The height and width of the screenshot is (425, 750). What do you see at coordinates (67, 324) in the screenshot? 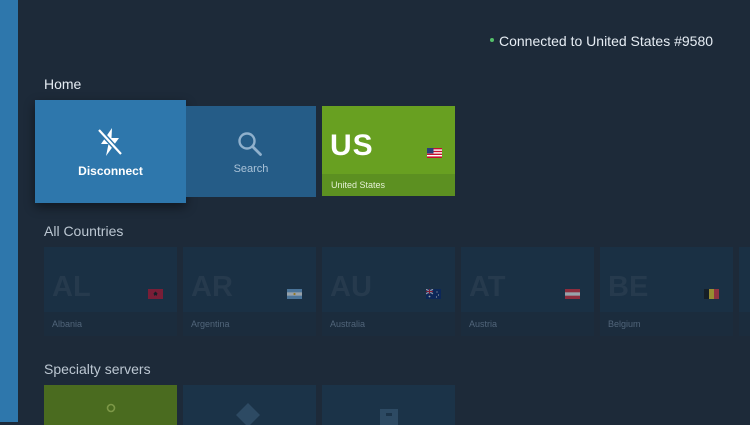
I see `country-name: Albania` at bounding box center [67, 324].